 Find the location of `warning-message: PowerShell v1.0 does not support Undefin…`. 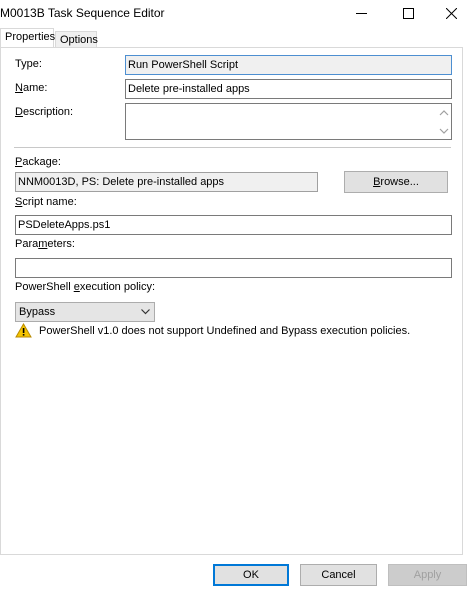

warning-message: PowerShell v1.0 does not support Undefin… is located at coordinates (225, 331).